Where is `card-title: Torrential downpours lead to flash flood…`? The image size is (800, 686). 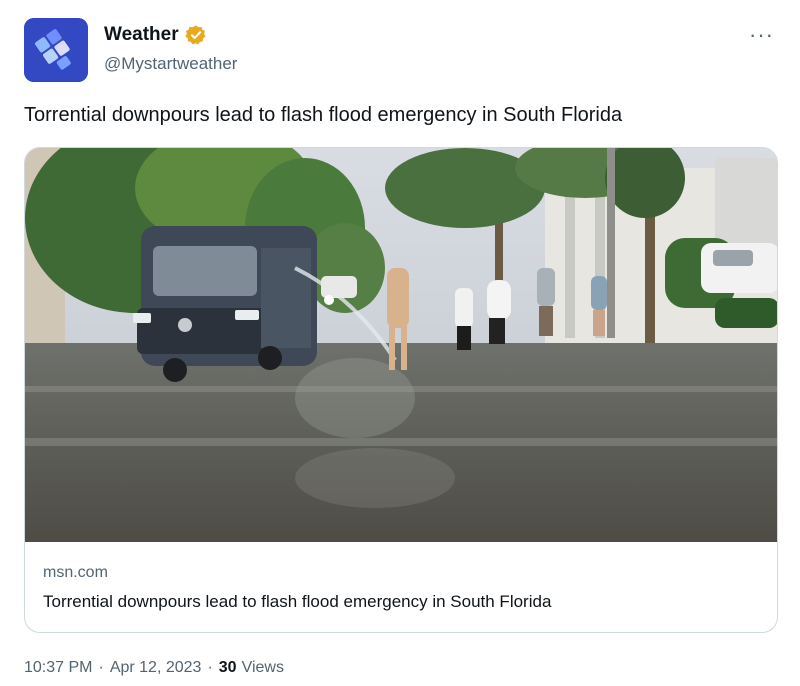 card-title: Torrential downpours lead to flash flood… is located at coordinates (297, 602).